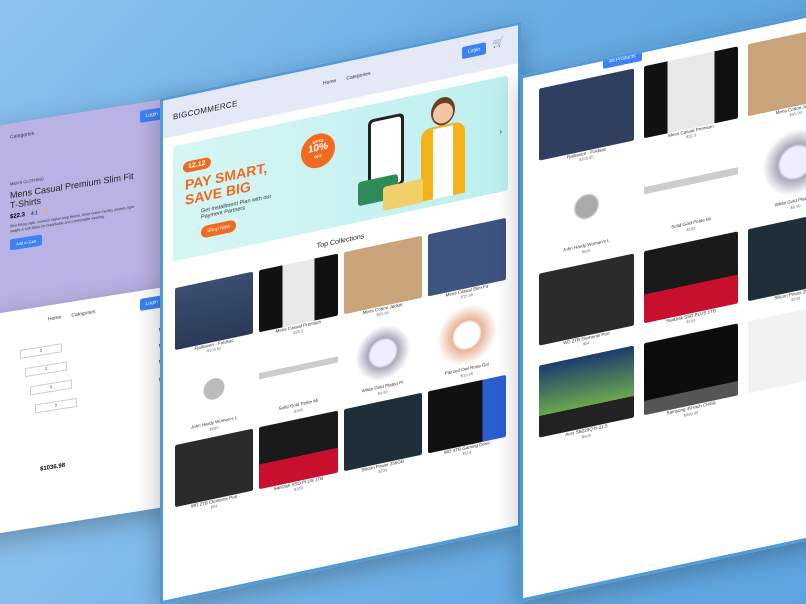  What do you see at coordinates (197, 165) in the screenshot?
I see `banner-date: 12.12` at bounding box center [197, 165].